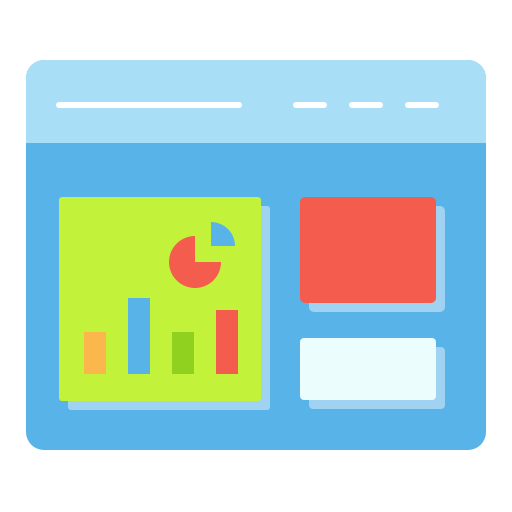 Image resolution: width=512 pixels, height=512 pixels. Describe the element at coordinates (227, 342) in the screenshot. I see `bar-red` at that location.